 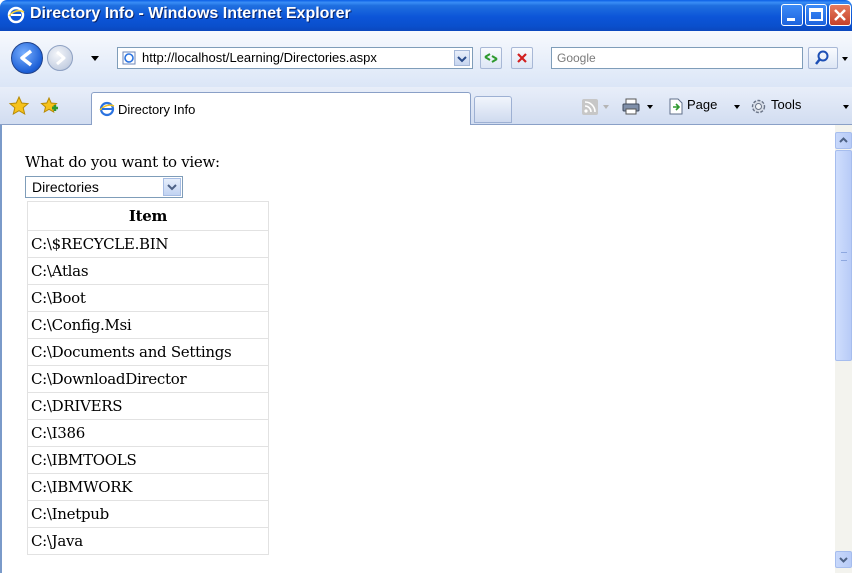 I want to click on ie-page-icon, so click(x=107, y=109).